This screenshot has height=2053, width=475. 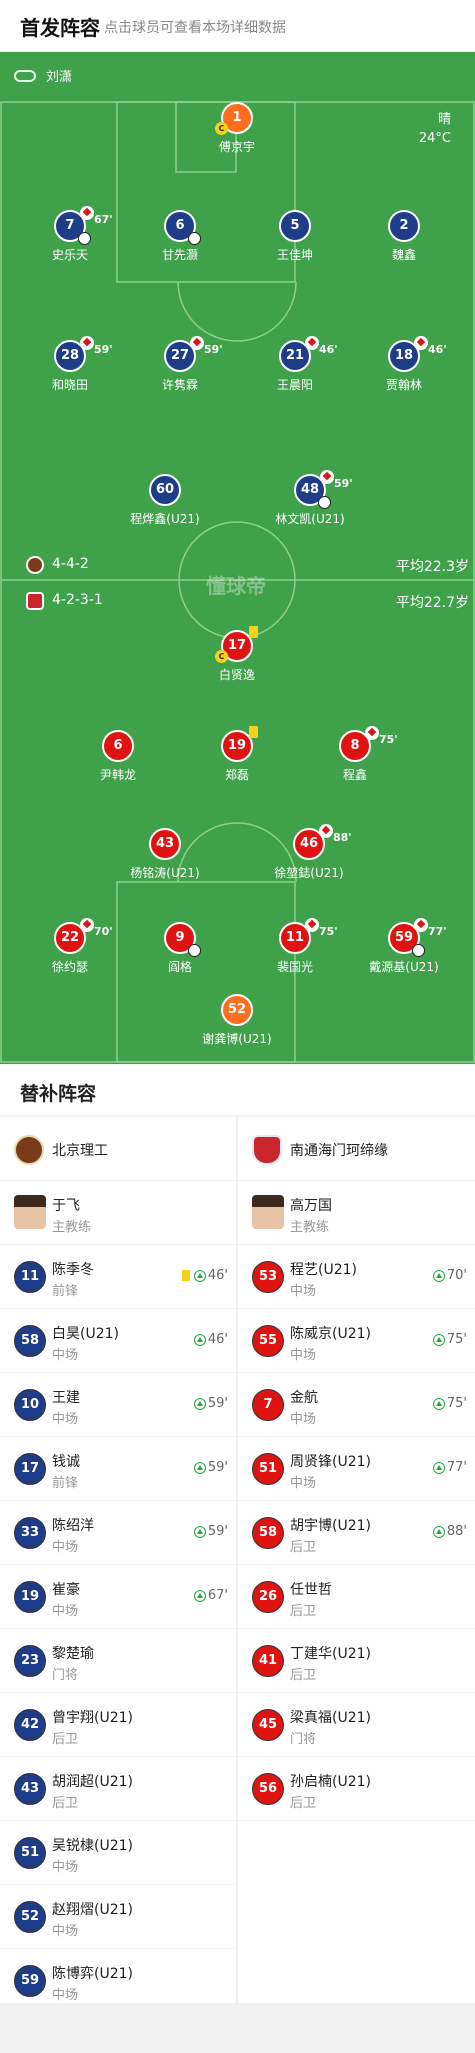 What do you see at coordinates (29, 1150) in the screenshot?
I see `home-team-logo-icon` at bounding box center [29, 1150].